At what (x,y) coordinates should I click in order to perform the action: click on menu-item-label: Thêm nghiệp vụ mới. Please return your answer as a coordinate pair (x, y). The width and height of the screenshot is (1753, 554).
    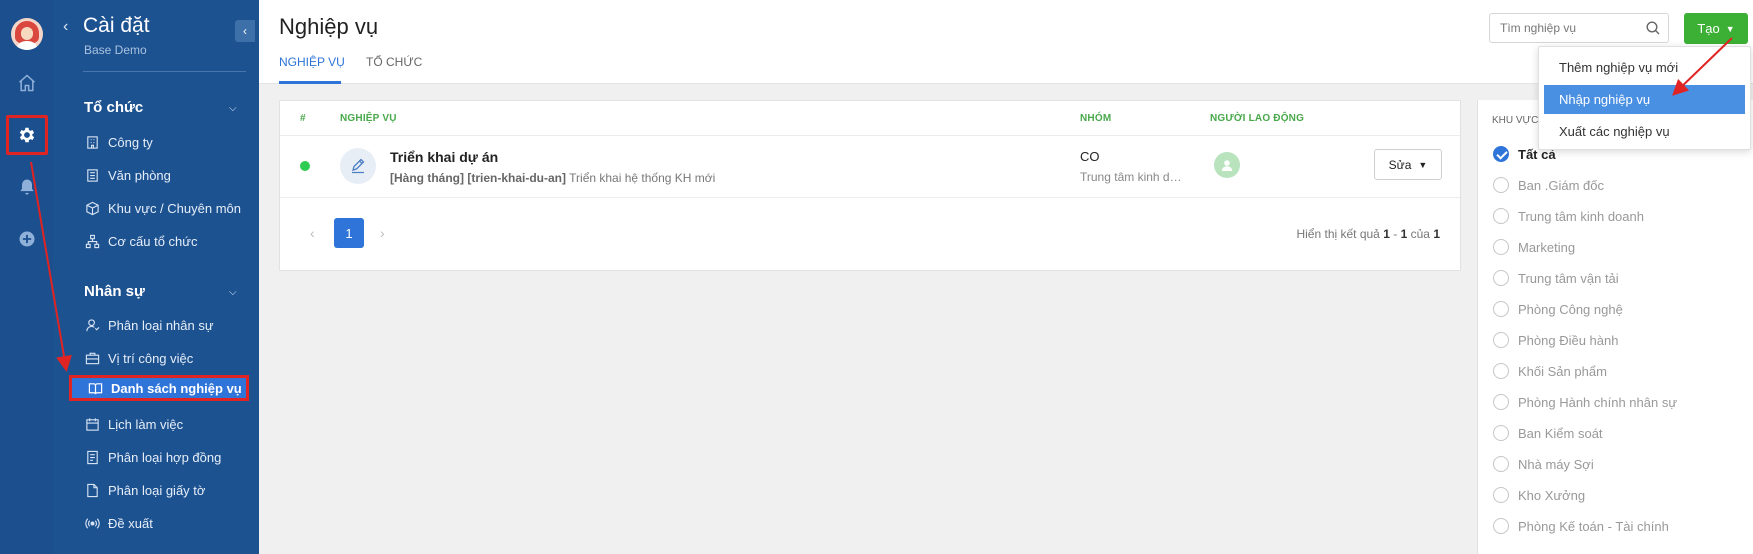
    Looking at the image, I should click on (1619, 67).